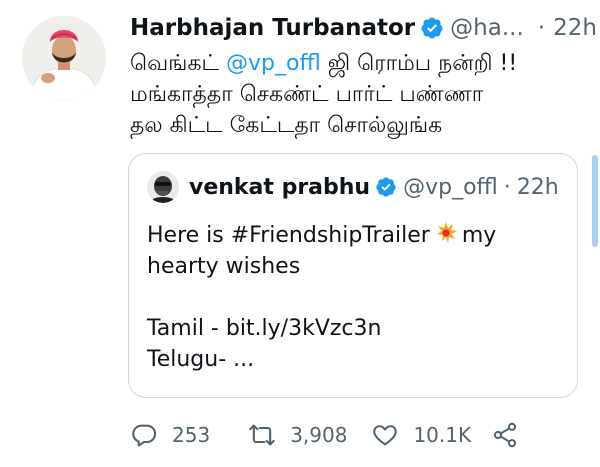  I want to click on like-count: 10.1K, so click(442, 435).